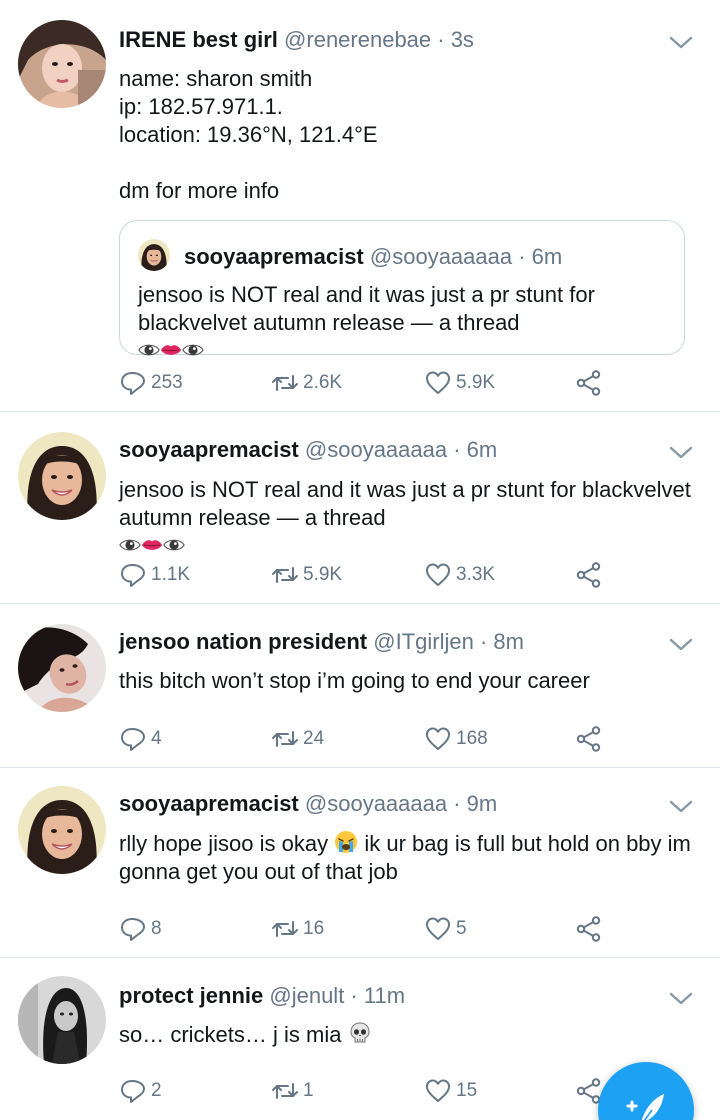  What do you see at coordinates (476, 574) in the screenshot?
I see `like-count: 3.3K` at bounding box center [476, 574].